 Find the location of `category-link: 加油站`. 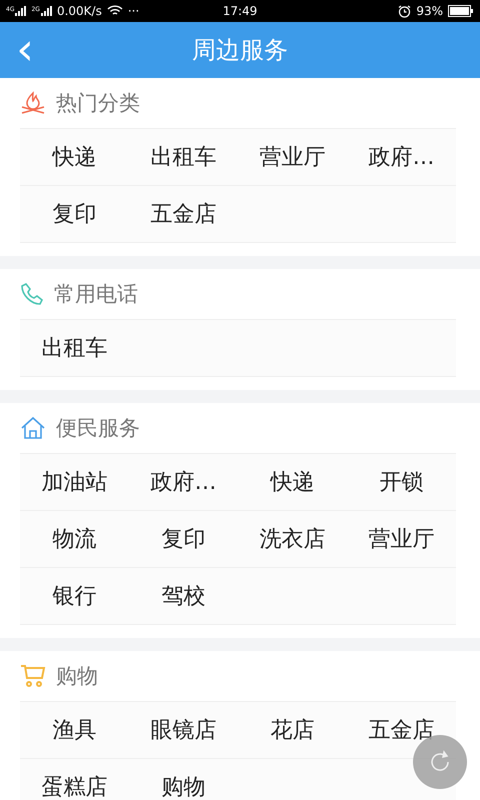

category-link: 加油站 is located at coordinates (75, 482).